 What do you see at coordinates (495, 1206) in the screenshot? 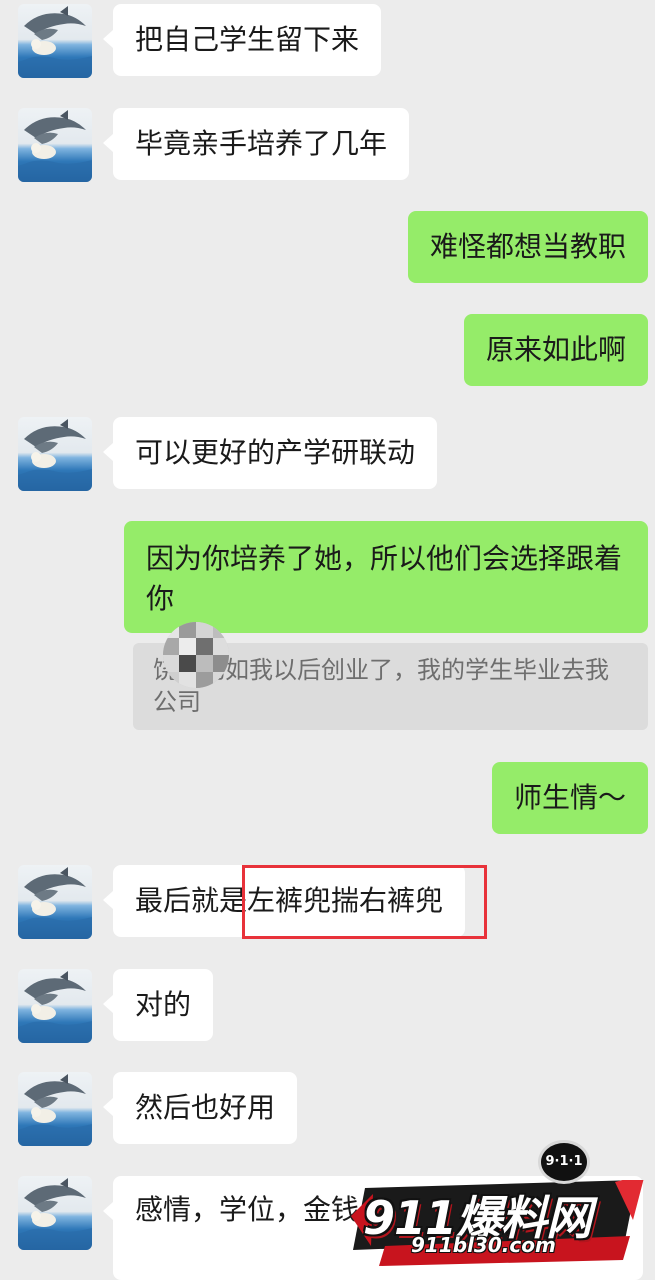
I see `site-watermark: 9·1·1 911爆料网 911bl30.com` at bounding box center [495, 1206].